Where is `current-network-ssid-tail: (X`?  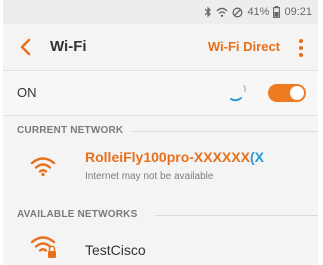 current-network-ssid-tail: (X is located at coordinates (256, 157).